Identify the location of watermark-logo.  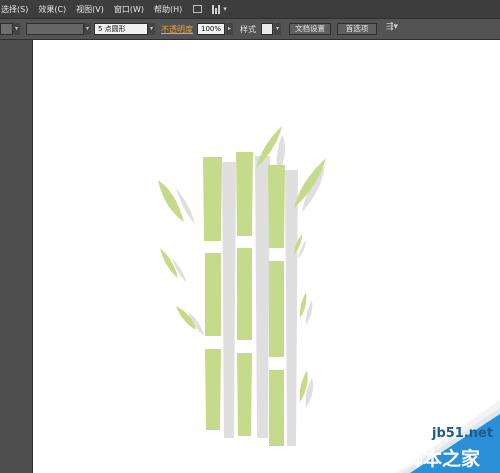
(448, 436).